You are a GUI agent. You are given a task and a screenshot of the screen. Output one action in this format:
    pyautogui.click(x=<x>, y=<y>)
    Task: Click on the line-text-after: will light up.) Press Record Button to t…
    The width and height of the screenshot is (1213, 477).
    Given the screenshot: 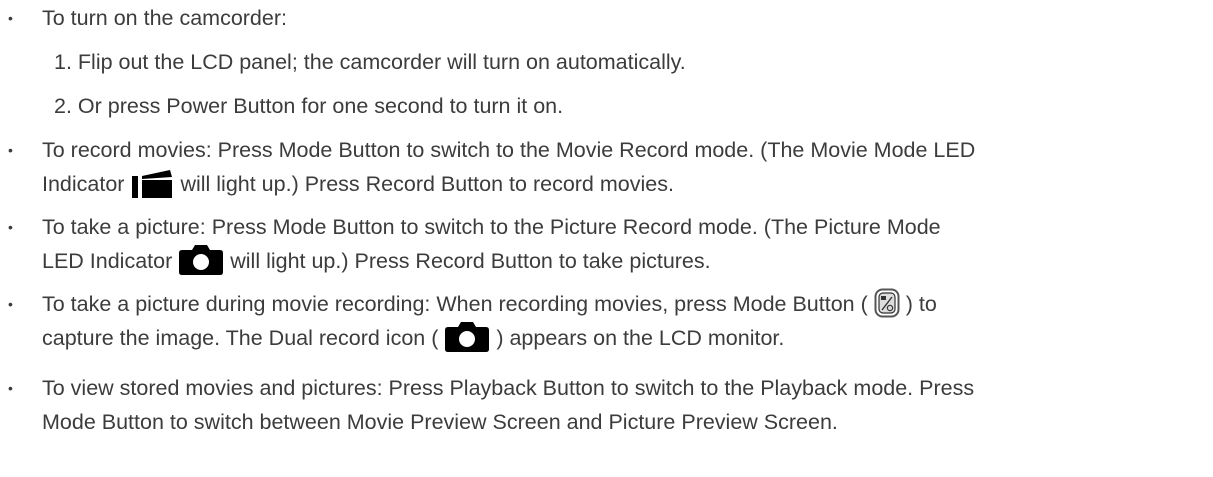 What is the action you would take?
    pyautogui.click(x=470, y=261)
    